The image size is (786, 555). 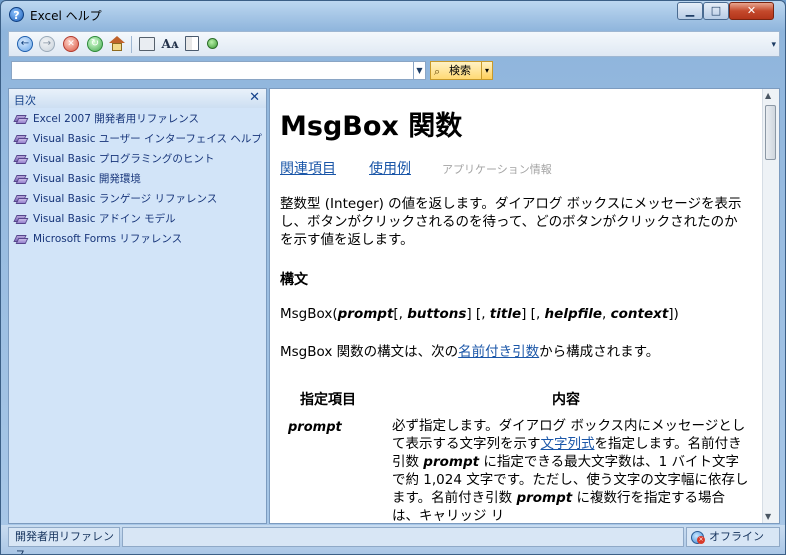 I want to click on search-options-icon: ▾, so click(x=487, y=70).